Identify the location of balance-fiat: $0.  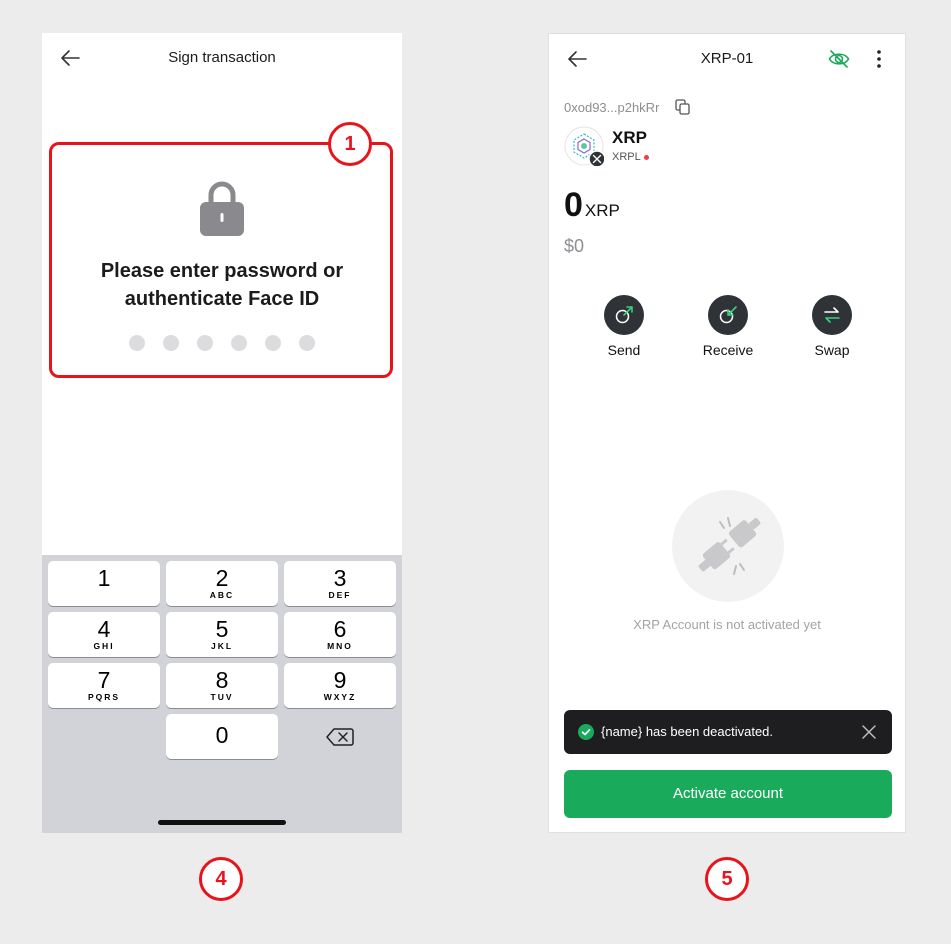
(574, 246).